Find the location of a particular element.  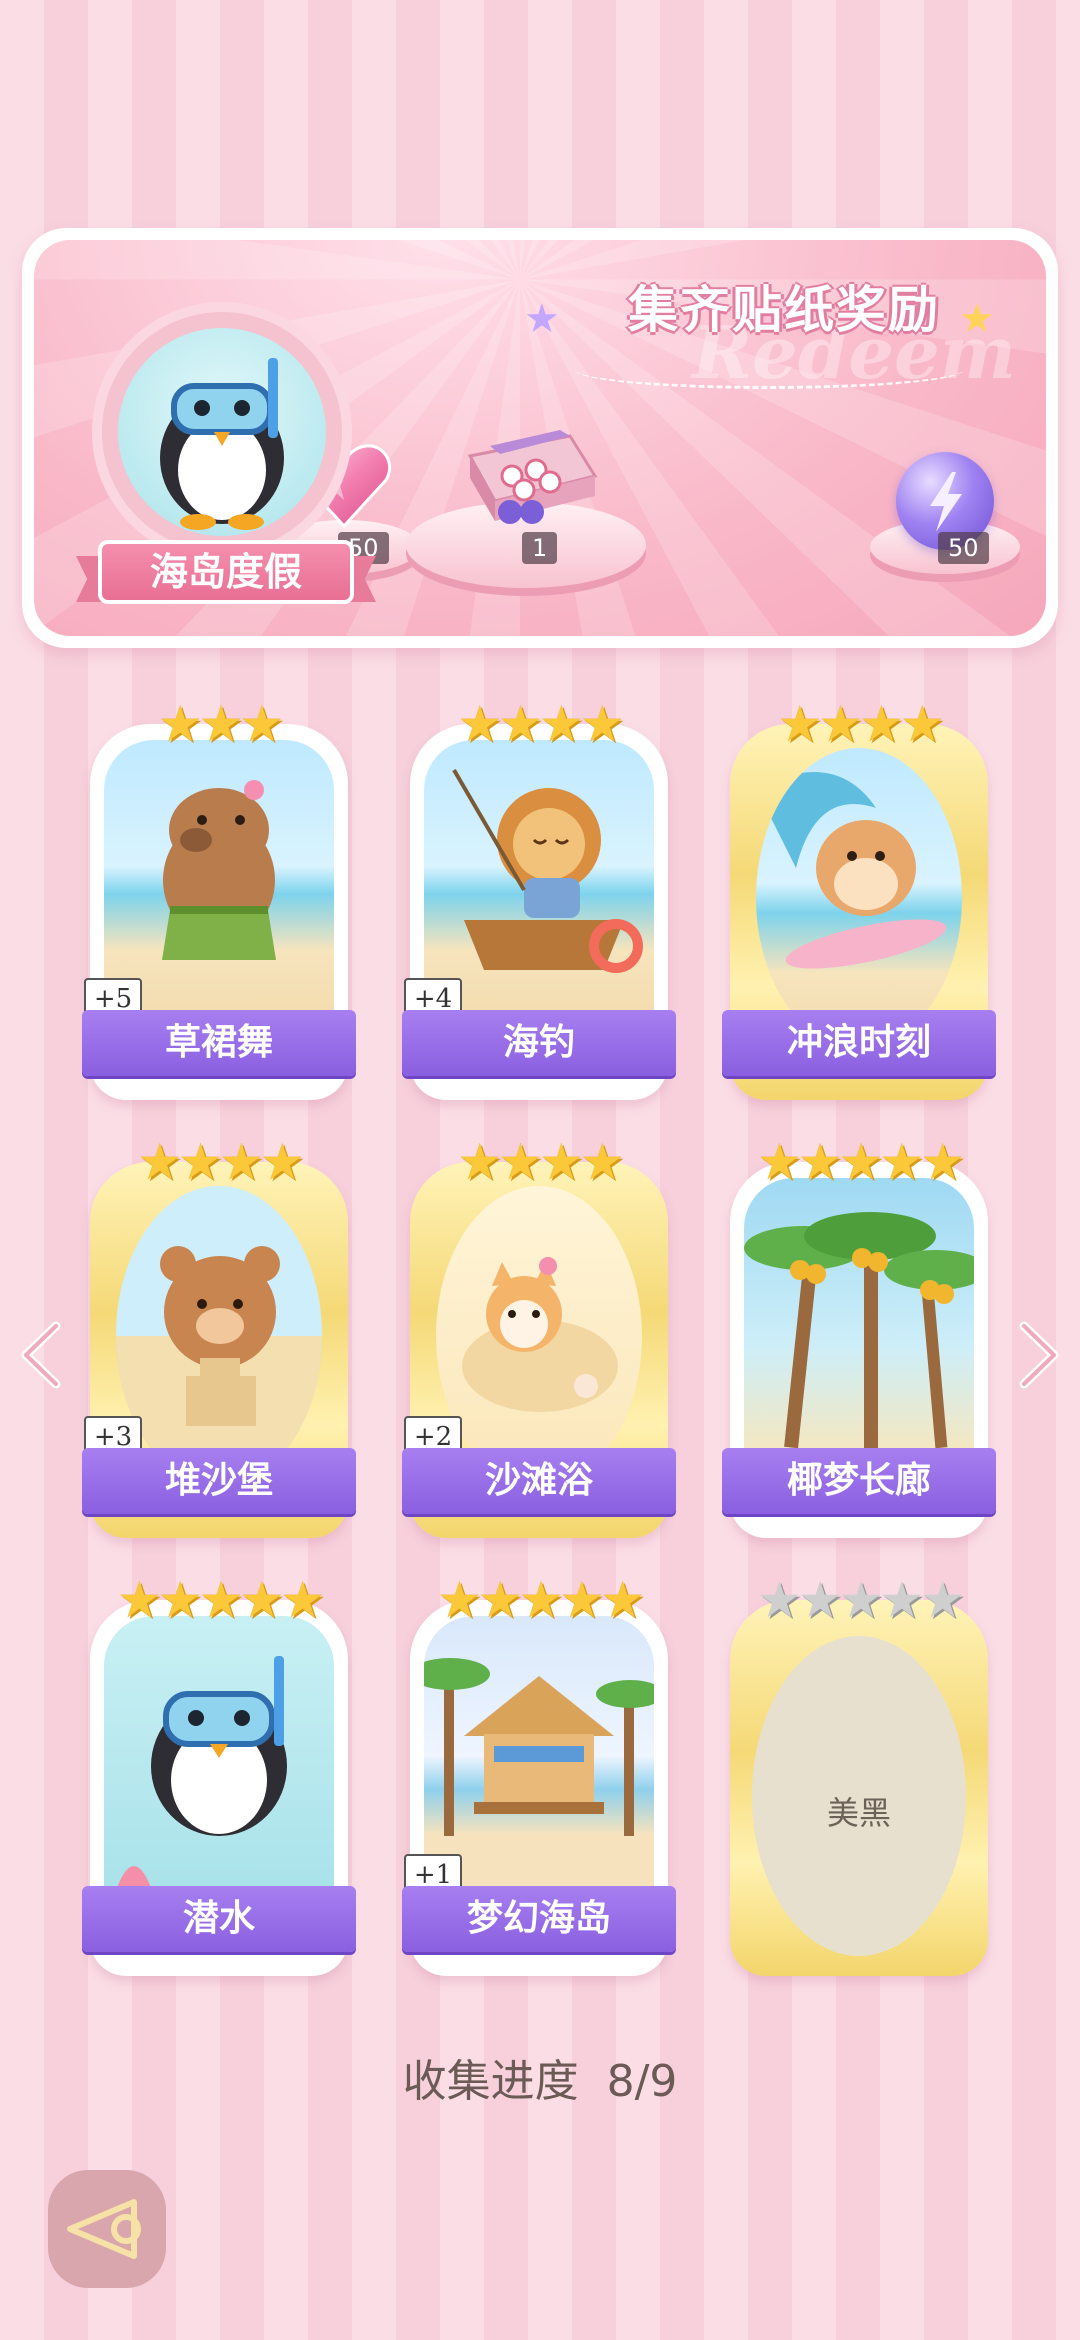

bear-sandcastle-art is located at coordinates (219, 1336).